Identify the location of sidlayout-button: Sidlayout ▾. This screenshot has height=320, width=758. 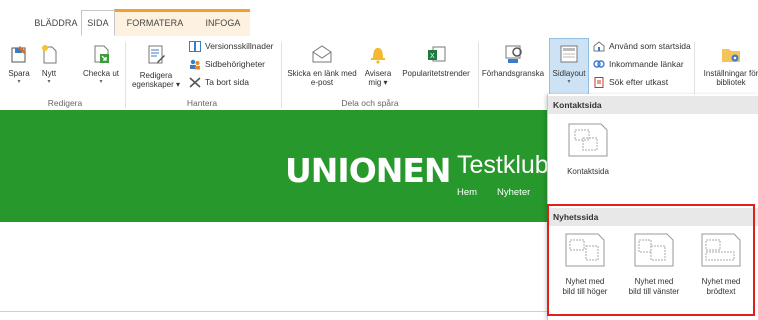
(569, 65).